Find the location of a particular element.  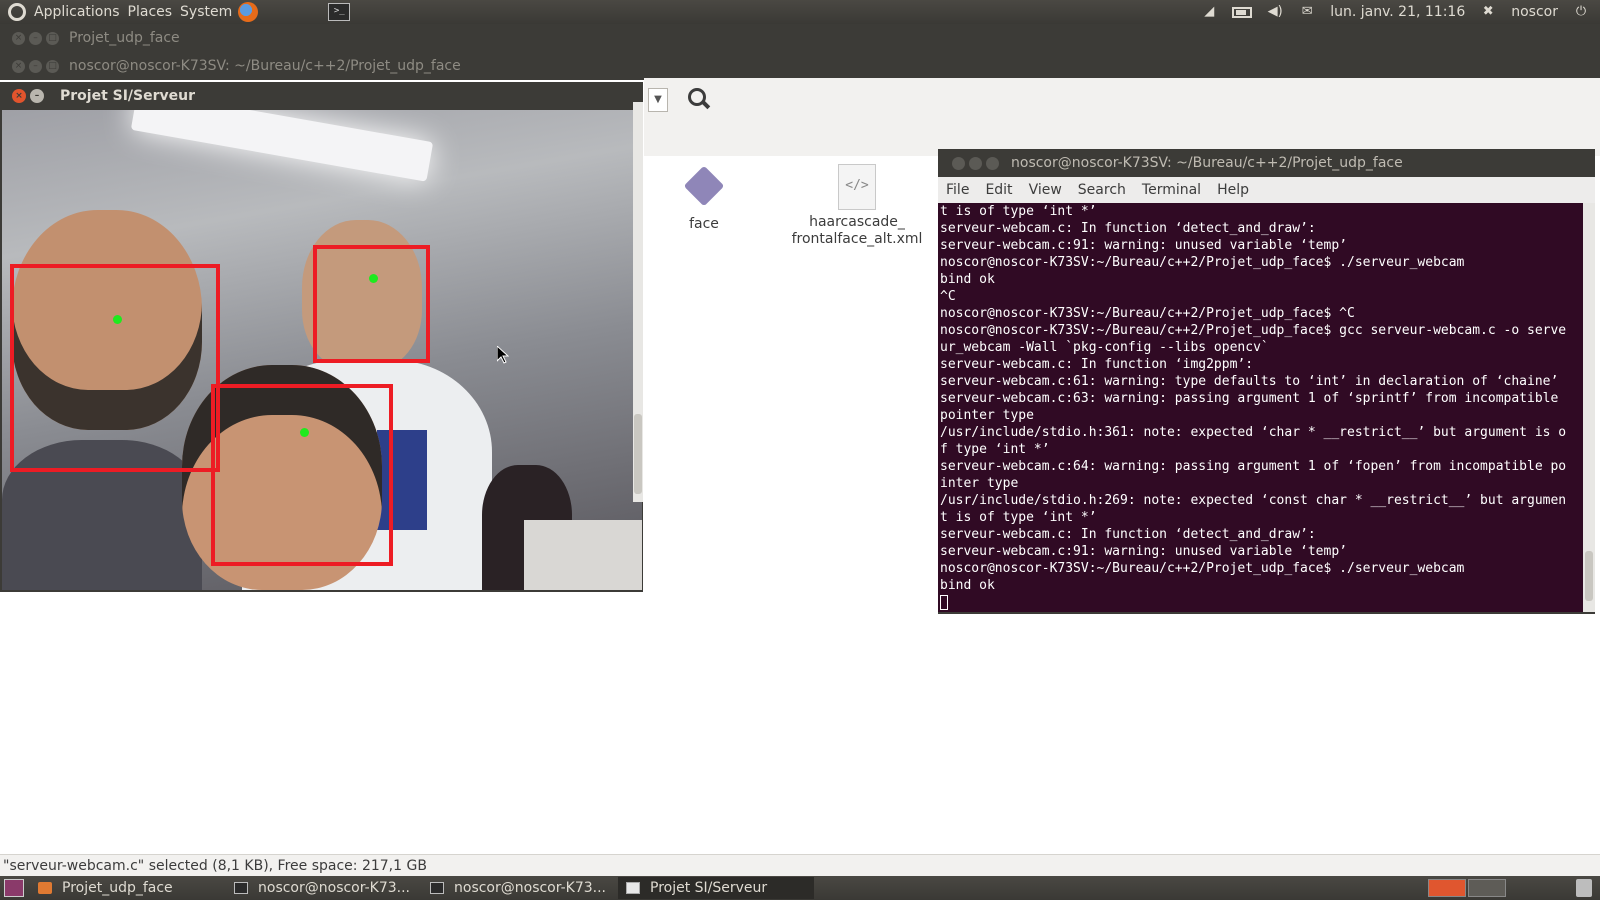

camera-titlebar: × – Projet SI/Serveur is located at coordinates (321, 96).